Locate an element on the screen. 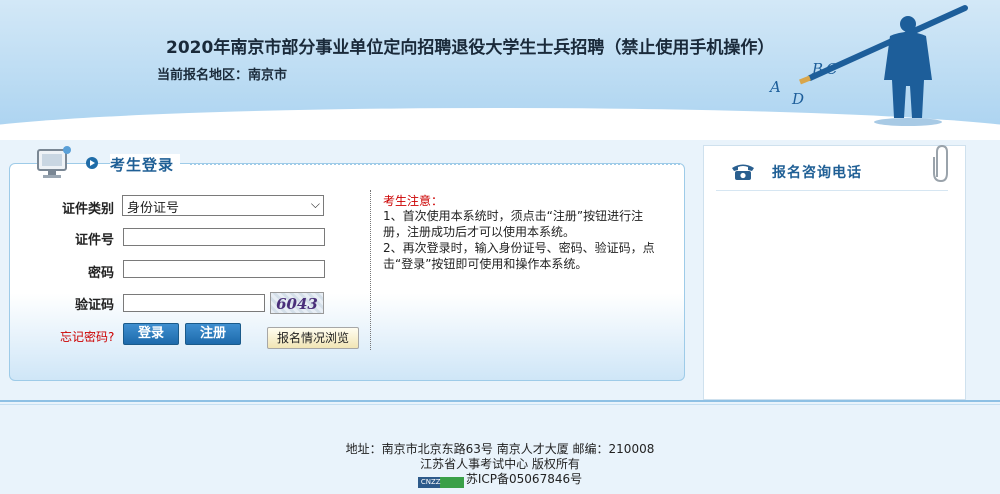 The width and height of the screenshot is (1000, 494). footer-rule is located at coordinates (500, 401).